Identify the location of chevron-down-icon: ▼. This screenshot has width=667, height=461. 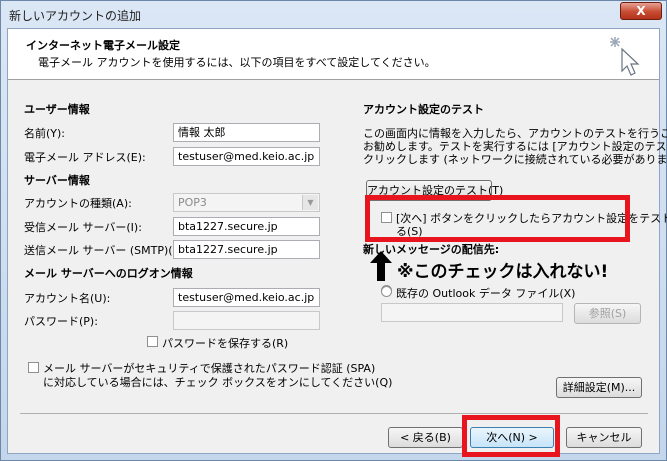
(310, 202).